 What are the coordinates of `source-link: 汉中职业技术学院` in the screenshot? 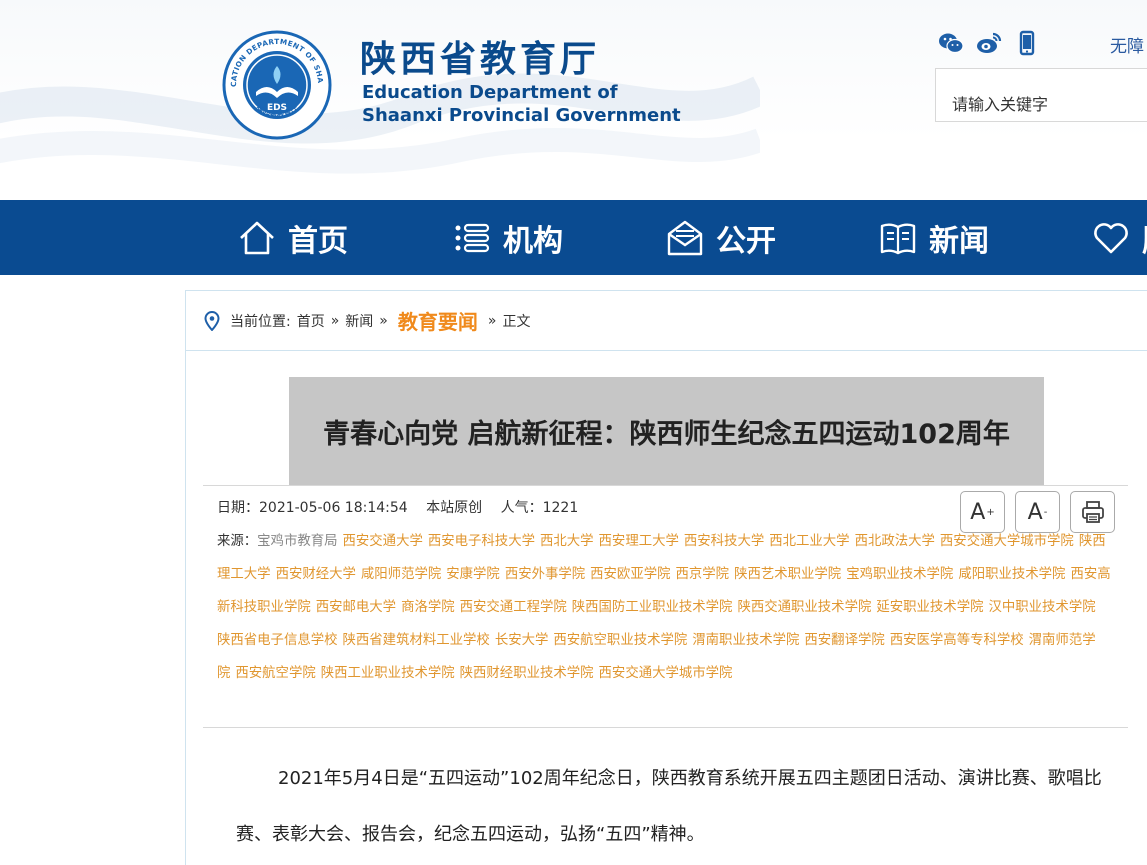 It's located at (1041, 607).